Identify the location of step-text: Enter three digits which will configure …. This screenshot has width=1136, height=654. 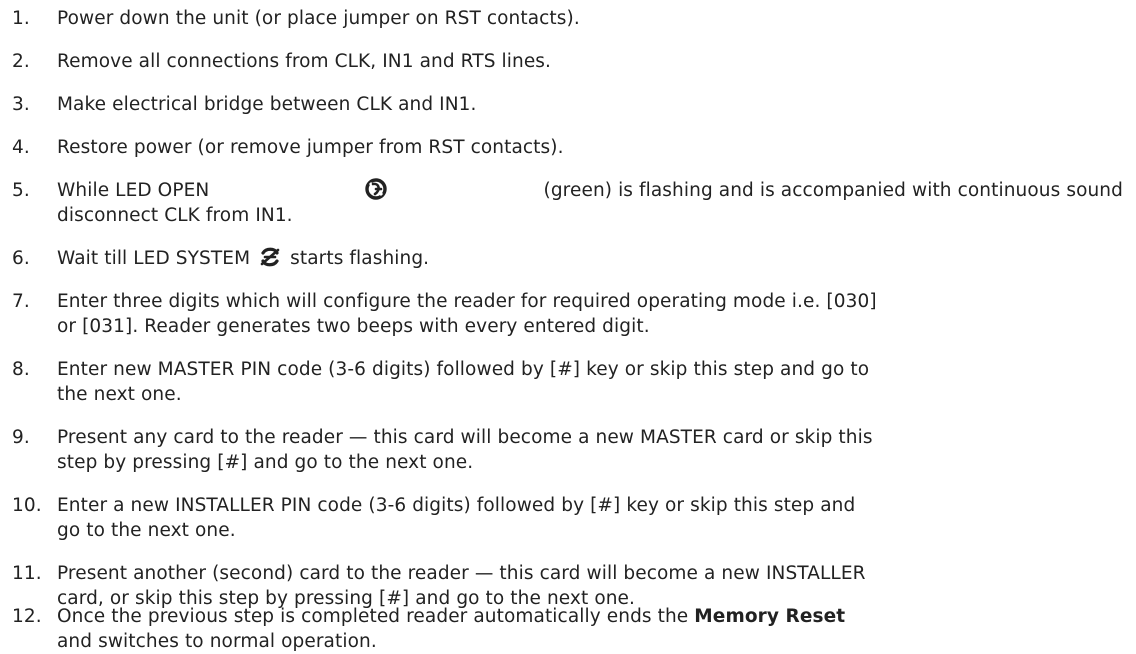
(590, 314).